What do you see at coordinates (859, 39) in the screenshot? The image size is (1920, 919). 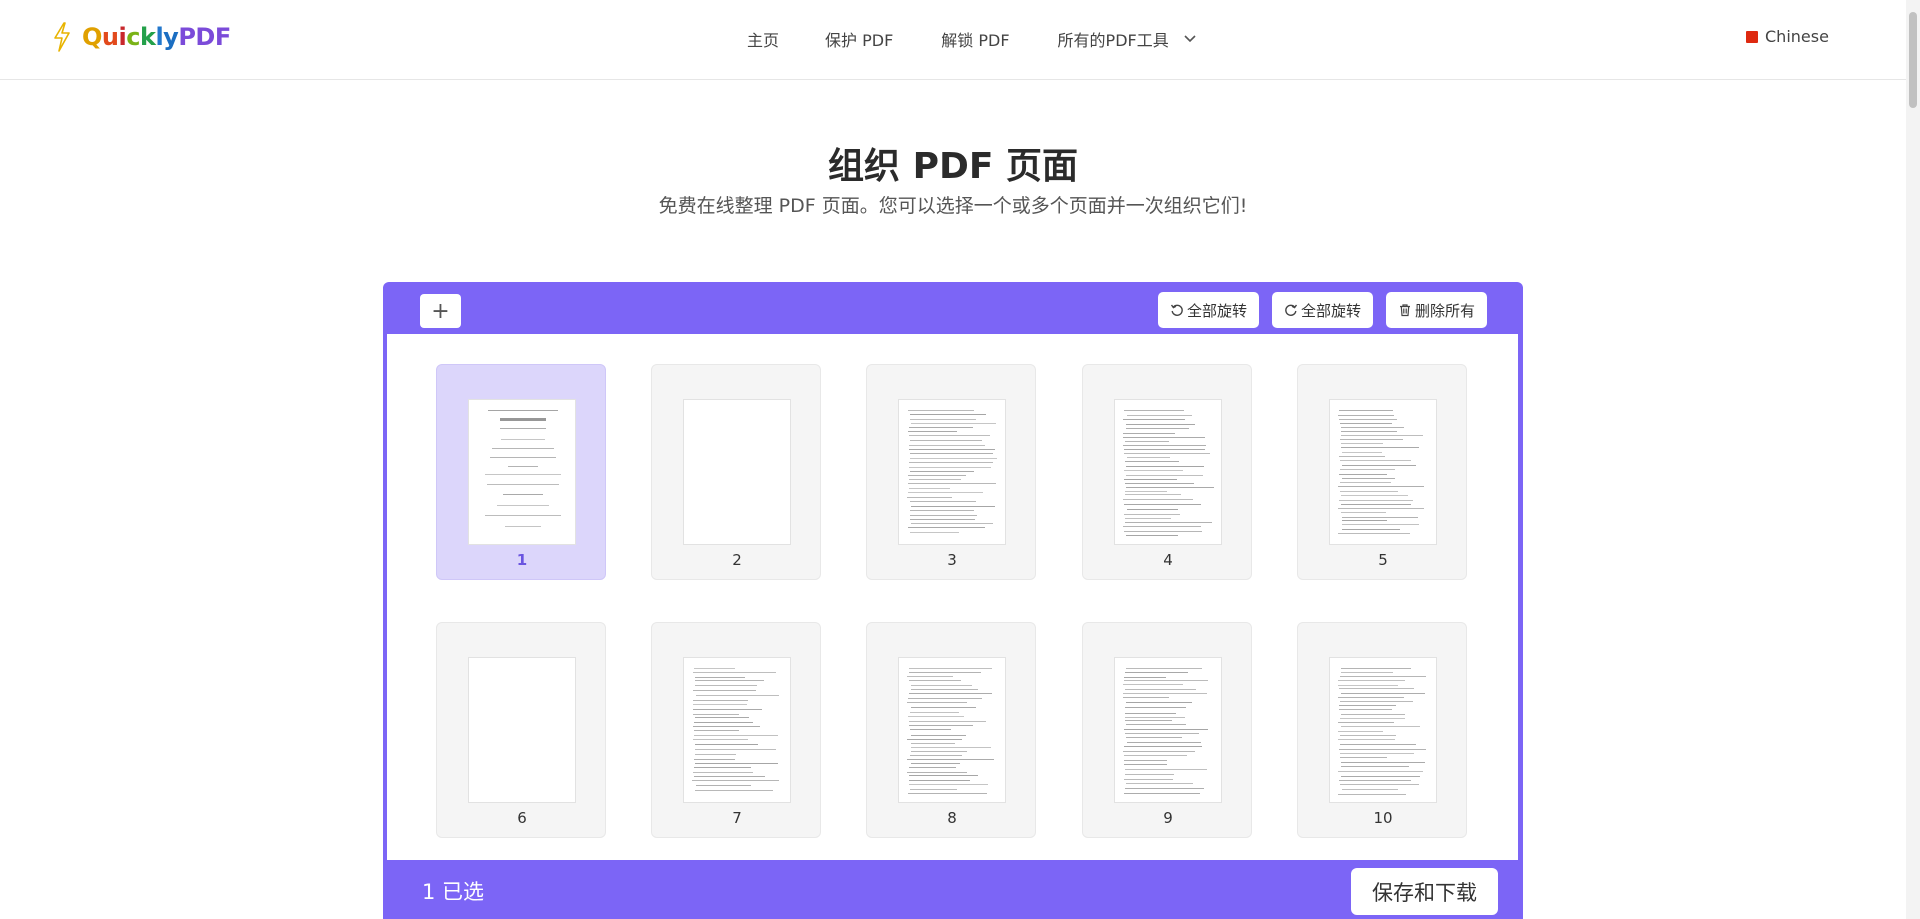 I see `nav-protect-pdf: 保护 PDF` at bounding box center [859, 39].